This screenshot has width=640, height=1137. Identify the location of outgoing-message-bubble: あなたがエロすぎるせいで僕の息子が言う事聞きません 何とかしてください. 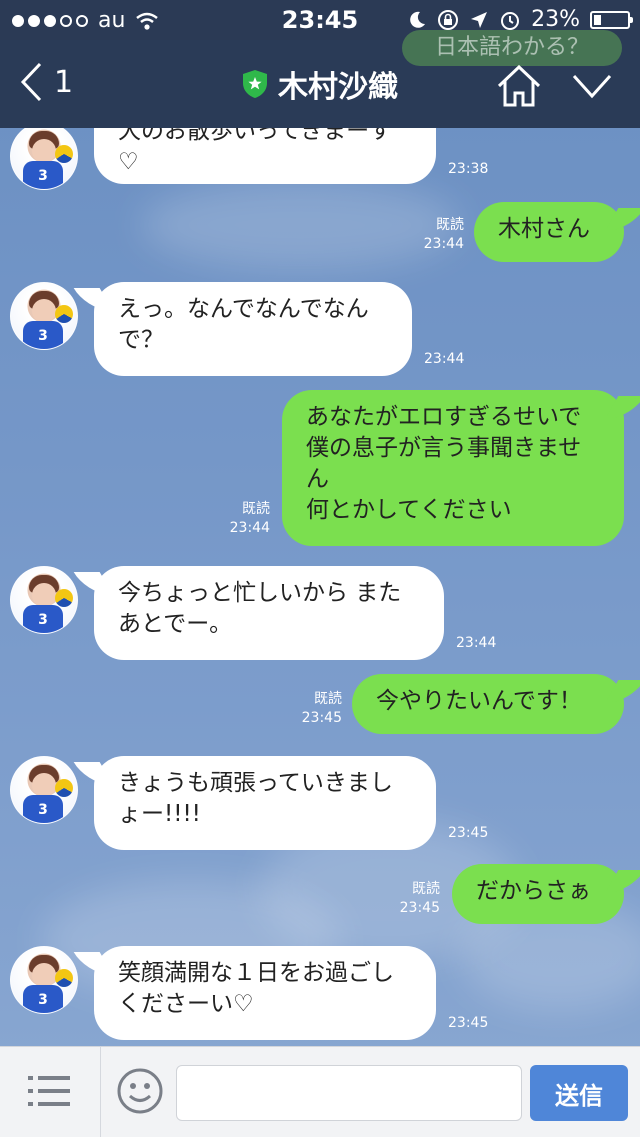
(453, 468).